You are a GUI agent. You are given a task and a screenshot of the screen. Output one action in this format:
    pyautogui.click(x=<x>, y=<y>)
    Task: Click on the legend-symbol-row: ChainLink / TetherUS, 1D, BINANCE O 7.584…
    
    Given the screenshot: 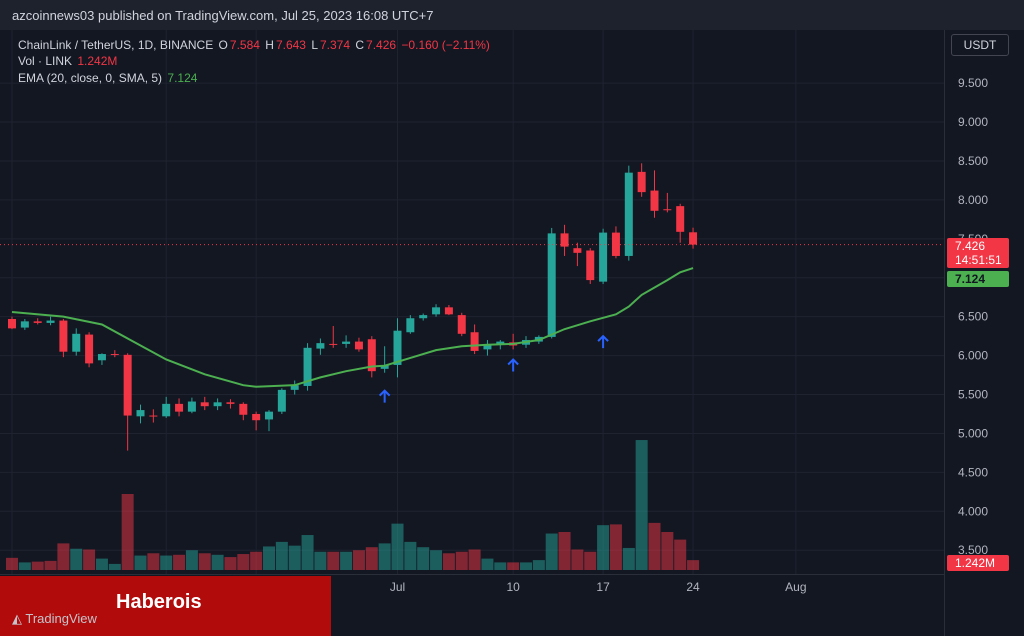 What is the action you would take?
    pyautogui.click(x=255, y=45)
    